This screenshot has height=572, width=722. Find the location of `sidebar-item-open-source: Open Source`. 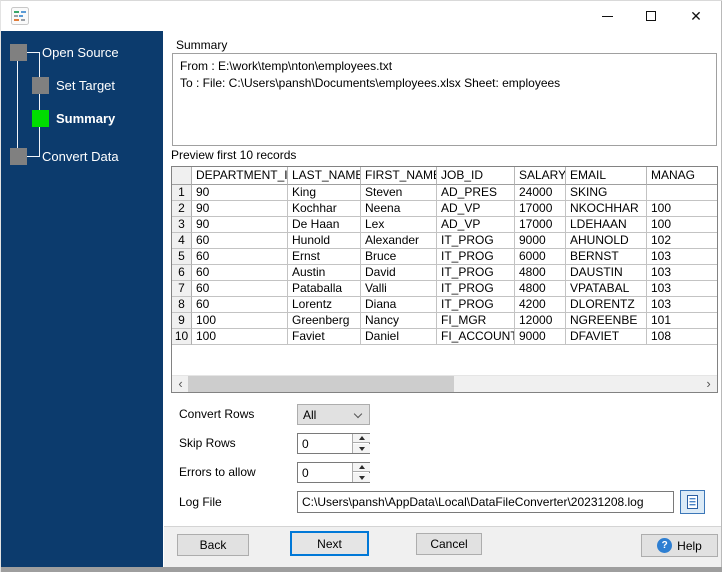

sidebar-item-open-source: Open Source is located at coordinates (80, 52).